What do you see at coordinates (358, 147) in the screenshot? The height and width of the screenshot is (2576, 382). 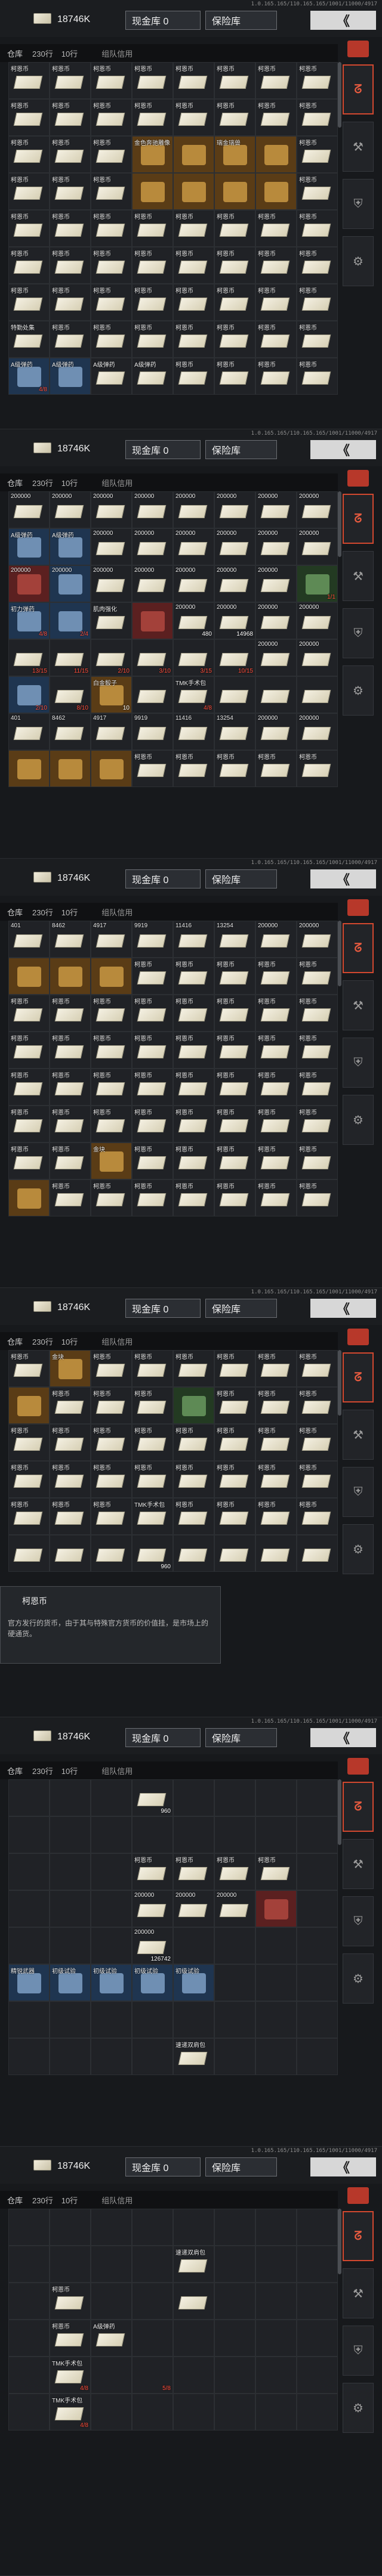 I see `tab-weapons: ⚒` at bounding box center [358, 147].